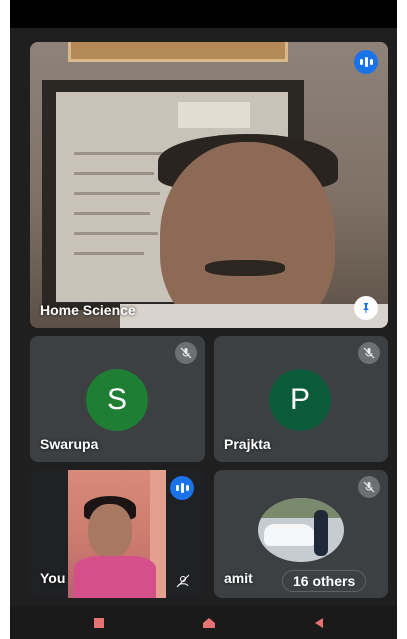 This screenshot has height=639, width=407. Describe the element at coordinates (183, 581) in the screenshot. I see `effects-icon` at that location.